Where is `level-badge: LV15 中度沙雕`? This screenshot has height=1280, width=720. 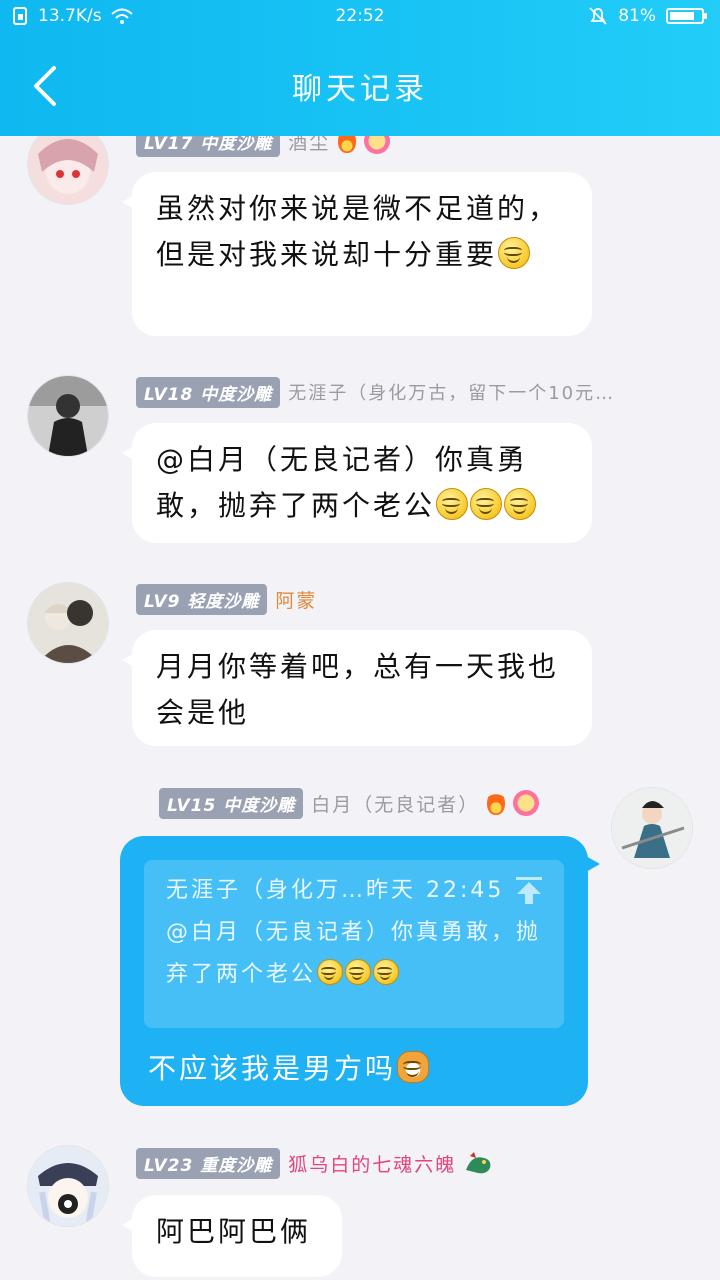
level-badge: LV15 中度沙雕 is located at coordinates (231, 803).